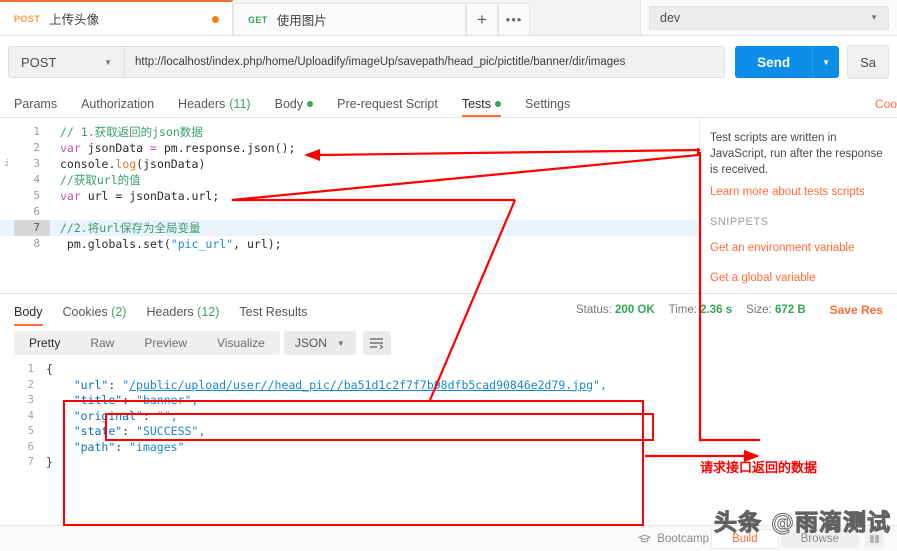  Describe the element at coordinates (387, 104) in the screenshot. I see `tab-label: Pre-request Script` at that location.